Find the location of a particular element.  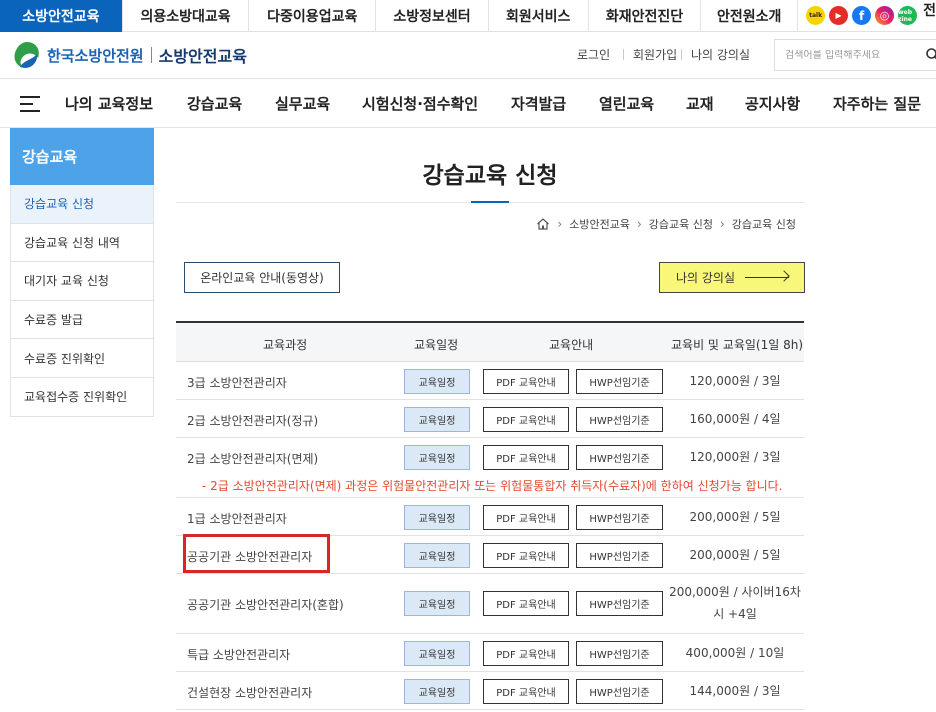

course-name: 특급 소방안전관리자 is located at coordinates (239, 655).